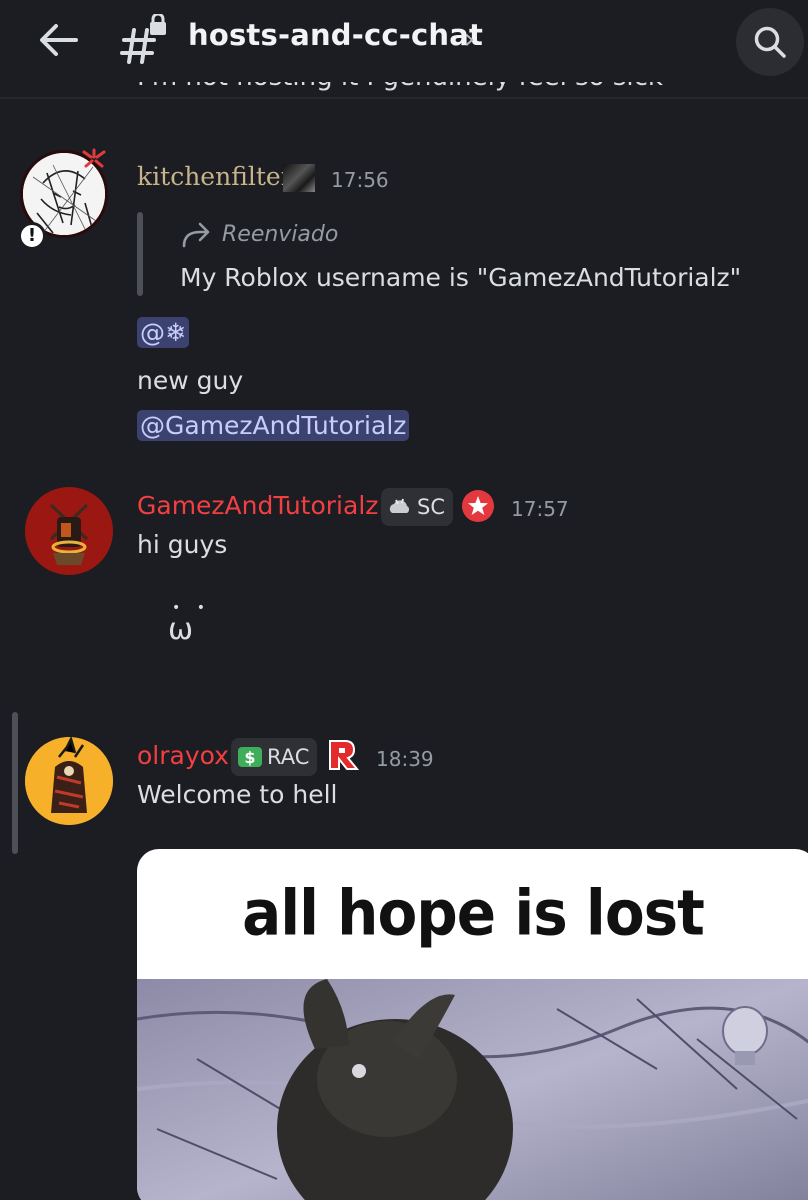 The width and height of the screenshot is (808, 1200). Describe the element at coordinates (183, 755) in the screenshot. I see `username-olrayox: olrayox` at that location.